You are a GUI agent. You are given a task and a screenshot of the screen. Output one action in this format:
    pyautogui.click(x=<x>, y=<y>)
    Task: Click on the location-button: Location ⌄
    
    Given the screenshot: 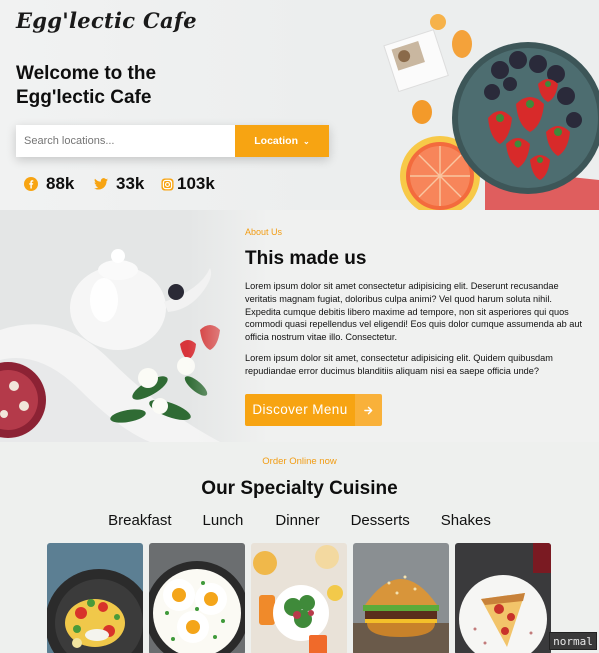 What is the action you would take?
    pyautogui.click(x=282, y=141)
    